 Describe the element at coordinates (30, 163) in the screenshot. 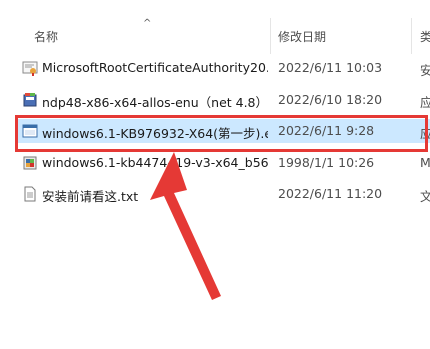

I see `msu-package-icon` at that location.